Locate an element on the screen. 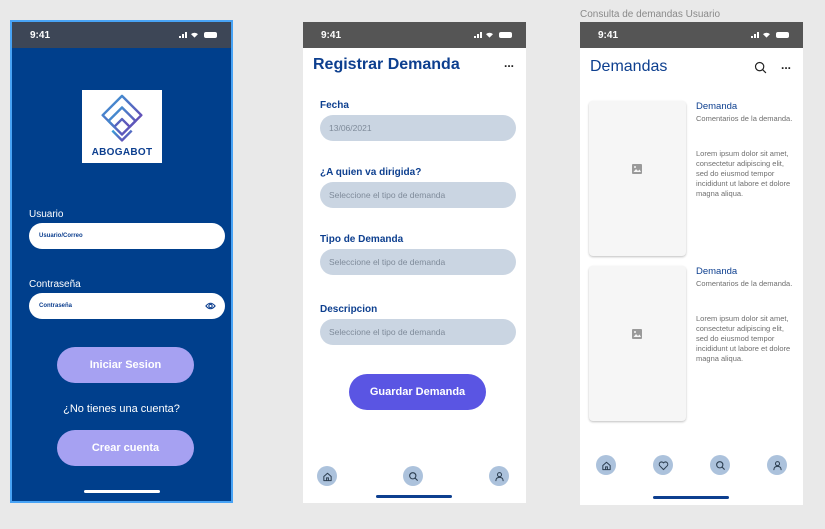 The image size is (825, 529). no-account-text: ¿No tienes una cuenta? is located at coordinates (121, 409).